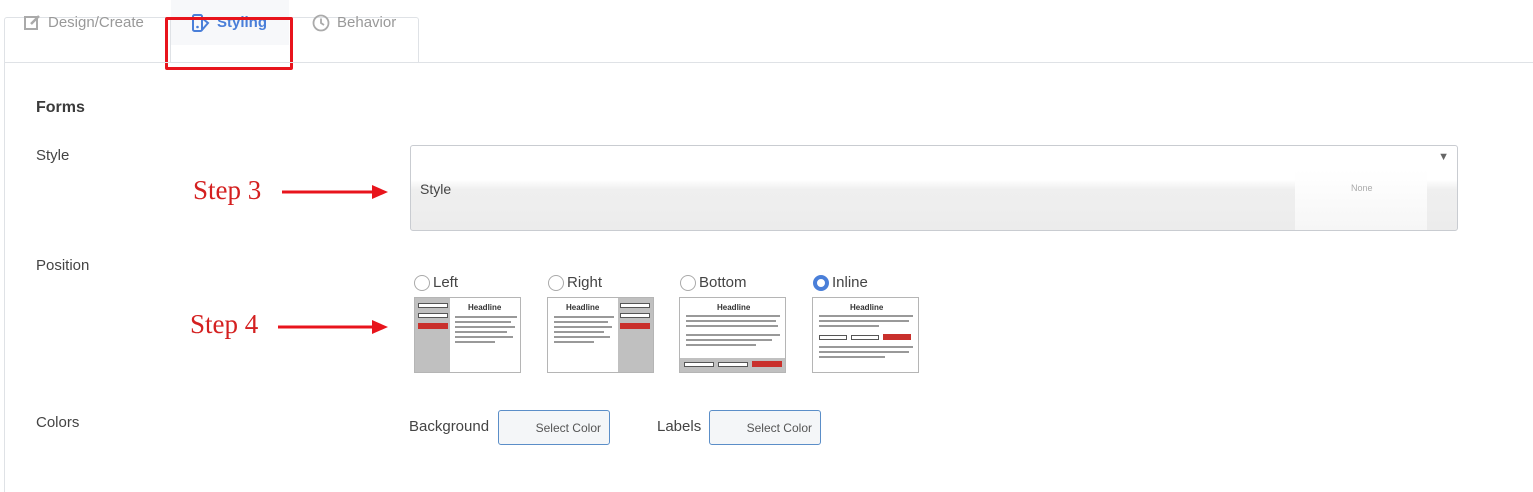  What do you see at coordinates (32, 22) in the screenshot?
I see `edit-icon` at bounding box center [32, 22].